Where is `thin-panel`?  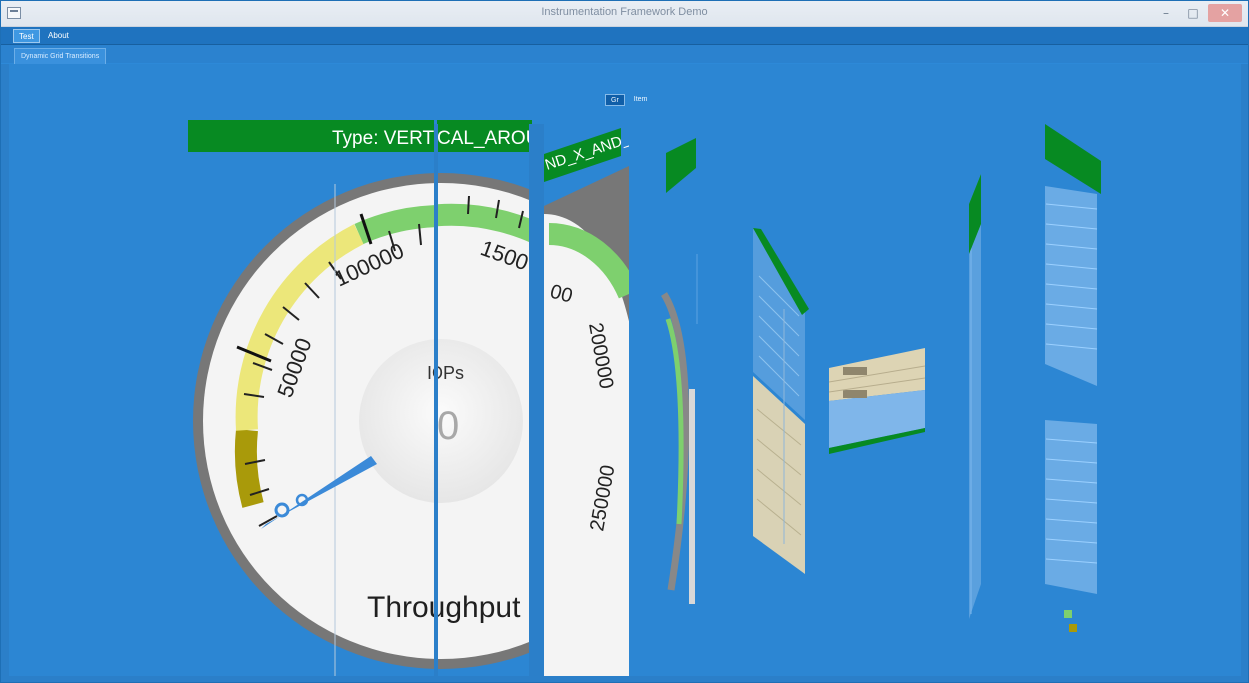
thin-panel is located at coordinates (975, 396).